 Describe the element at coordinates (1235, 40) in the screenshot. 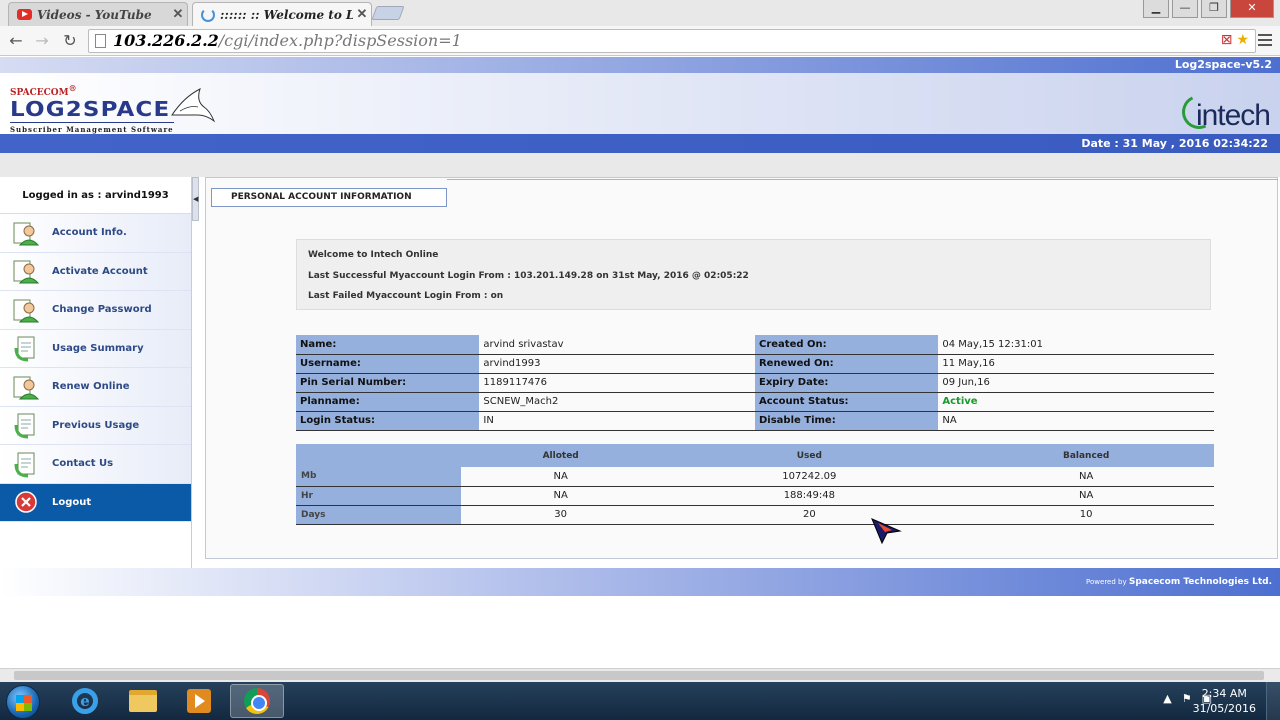

I see `address-bar-icons: ⊠ ★` at that location.